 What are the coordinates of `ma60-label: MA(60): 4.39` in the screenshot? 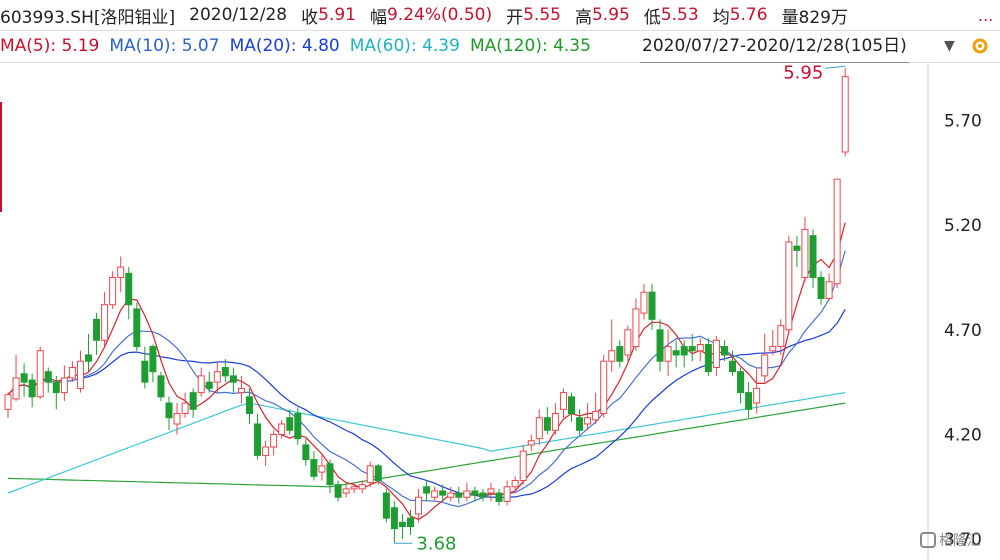 It's located at (404, 46).